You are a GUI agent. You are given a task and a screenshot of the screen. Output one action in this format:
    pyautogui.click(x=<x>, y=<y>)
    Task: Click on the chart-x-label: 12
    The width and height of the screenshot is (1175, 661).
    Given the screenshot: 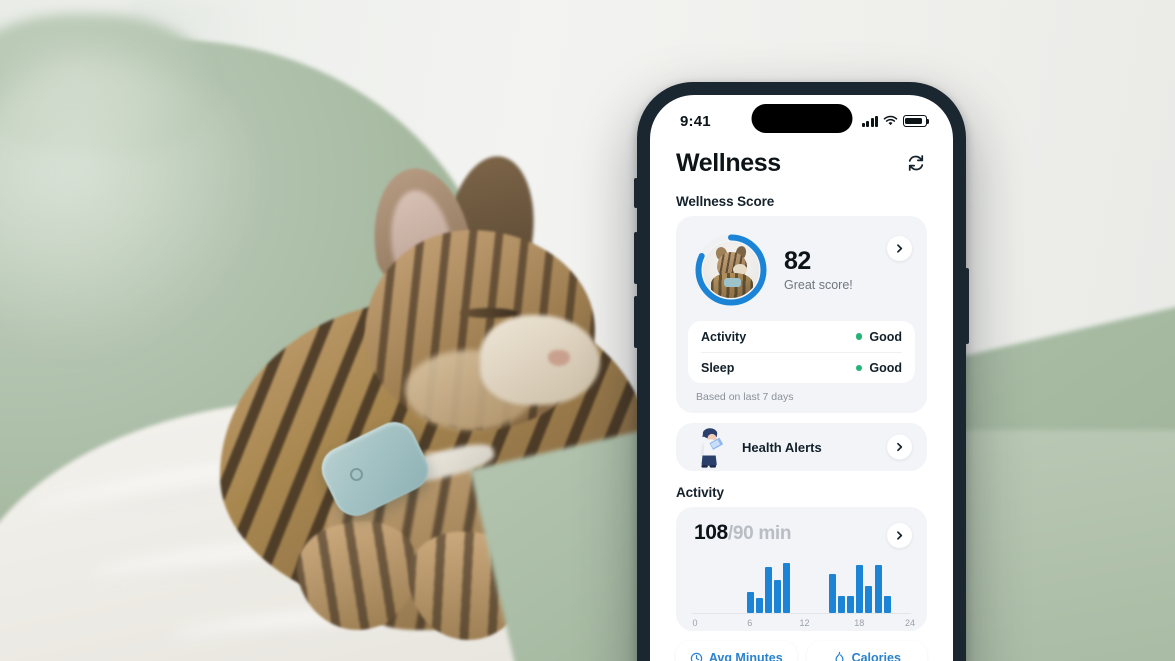 What is the action you would take?
    pyautogui.click(x=804, y=623)
    